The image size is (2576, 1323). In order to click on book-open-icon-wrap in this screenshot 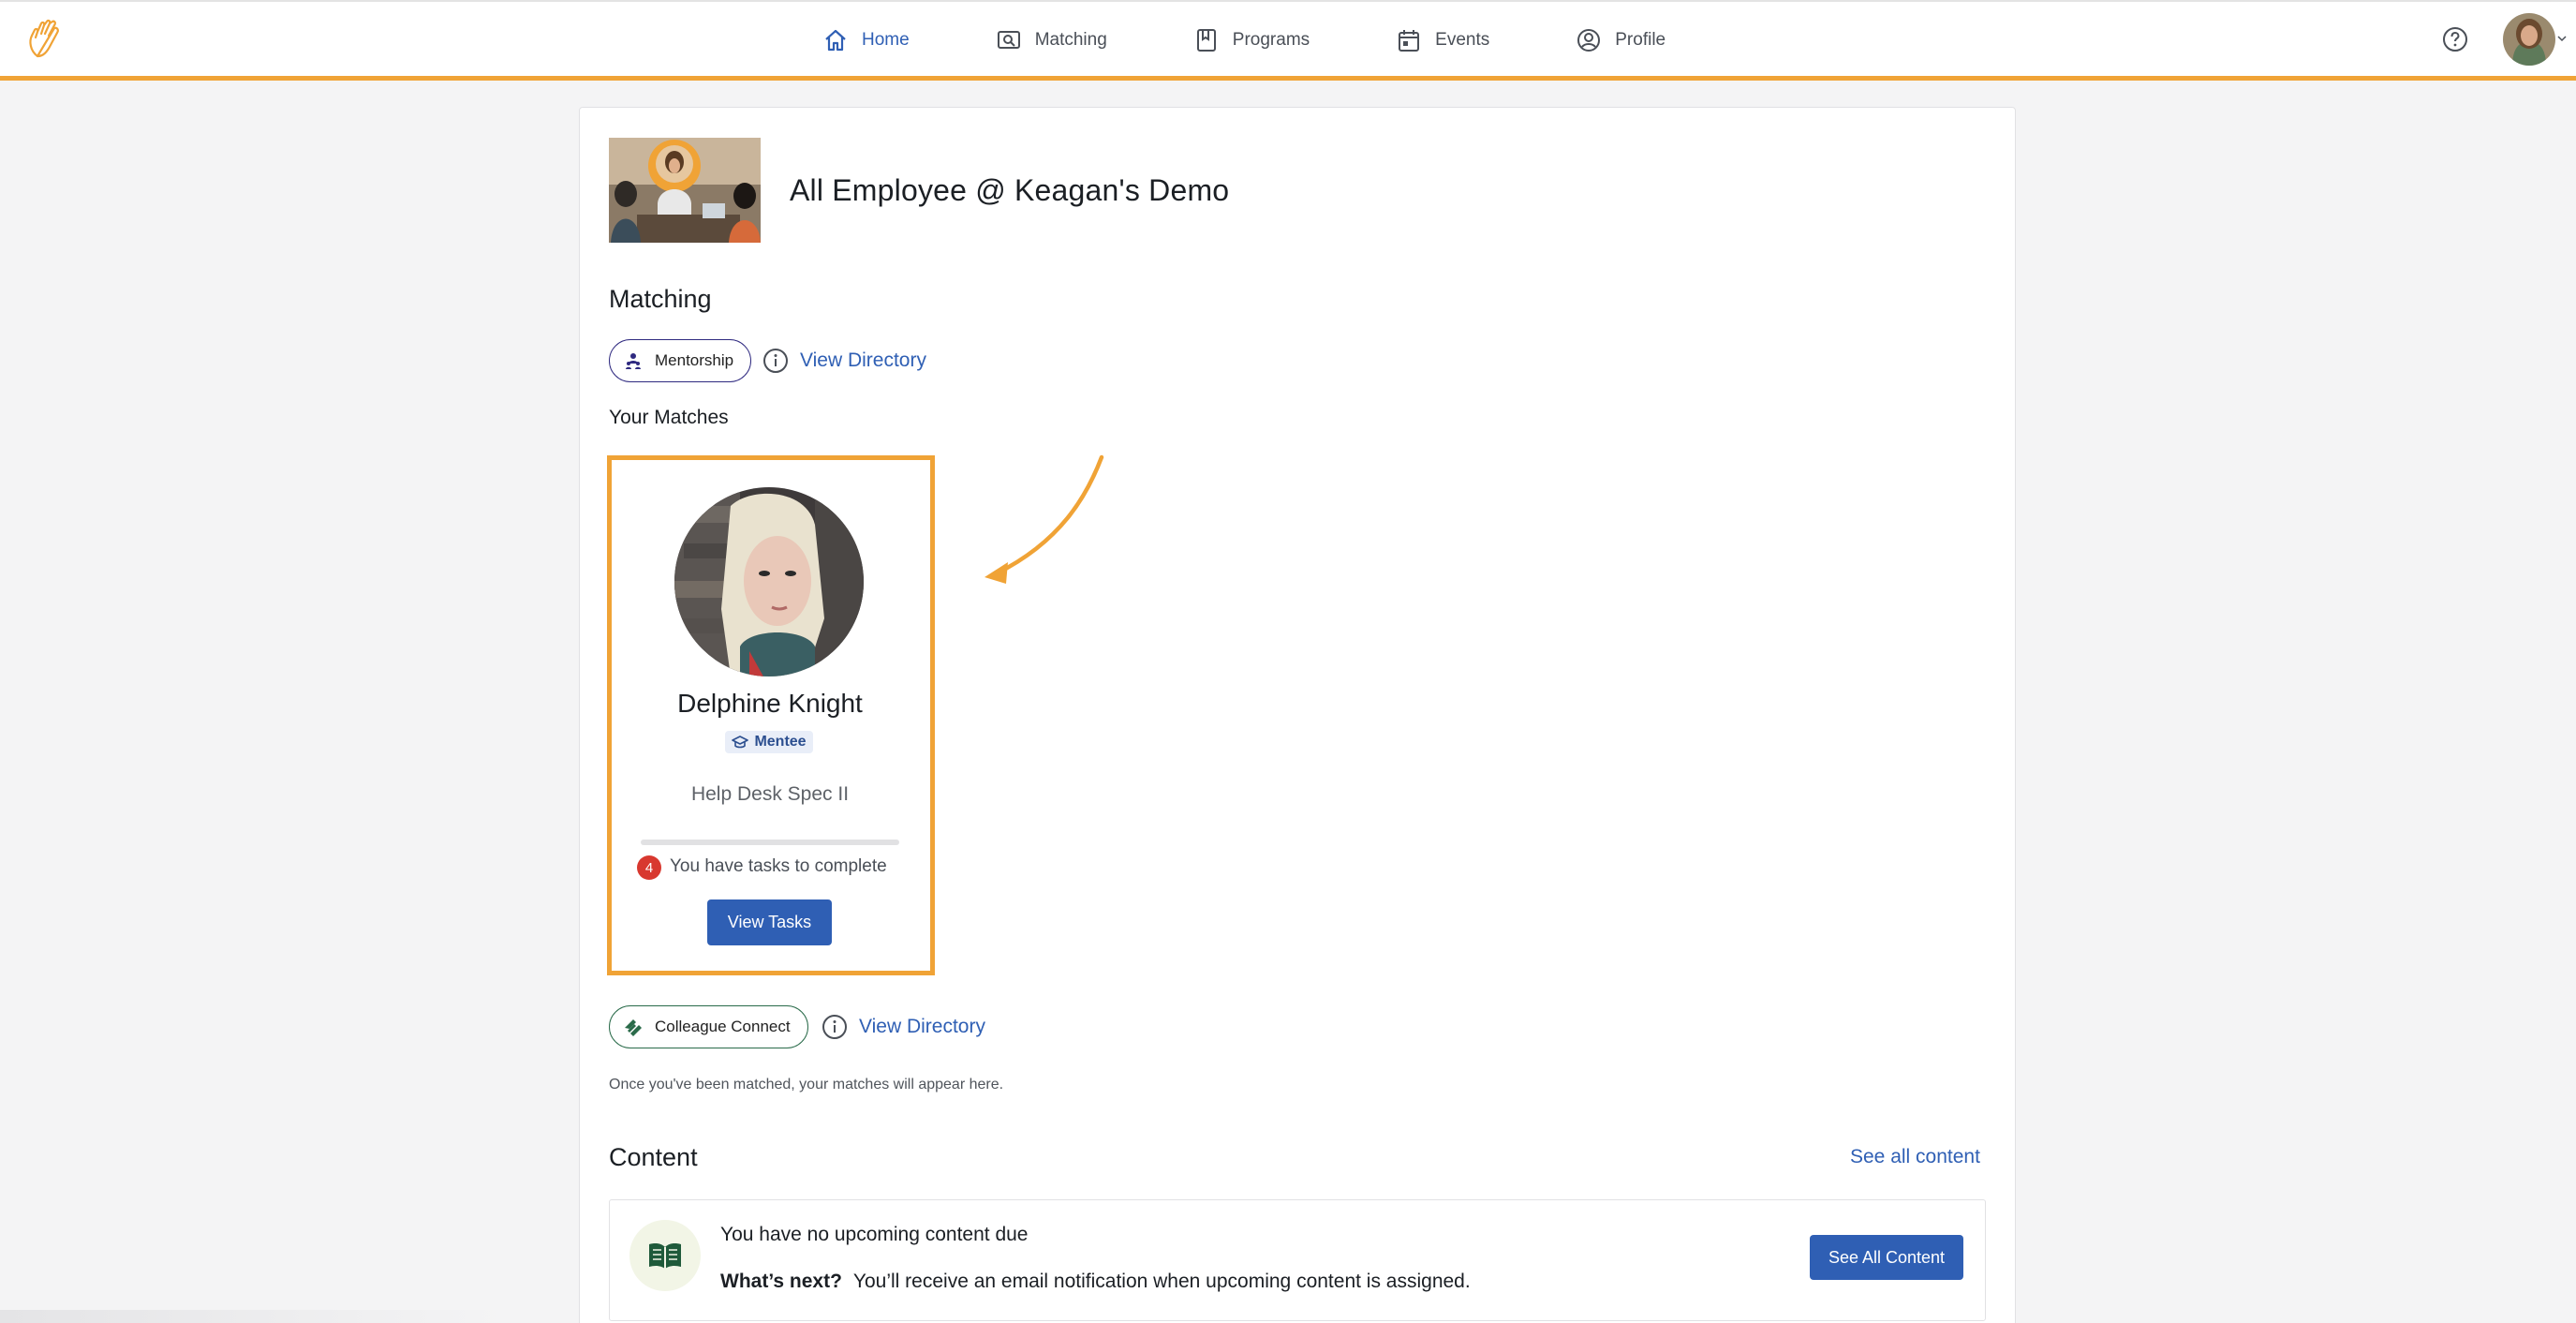, I will do `click(665, 1256)`.